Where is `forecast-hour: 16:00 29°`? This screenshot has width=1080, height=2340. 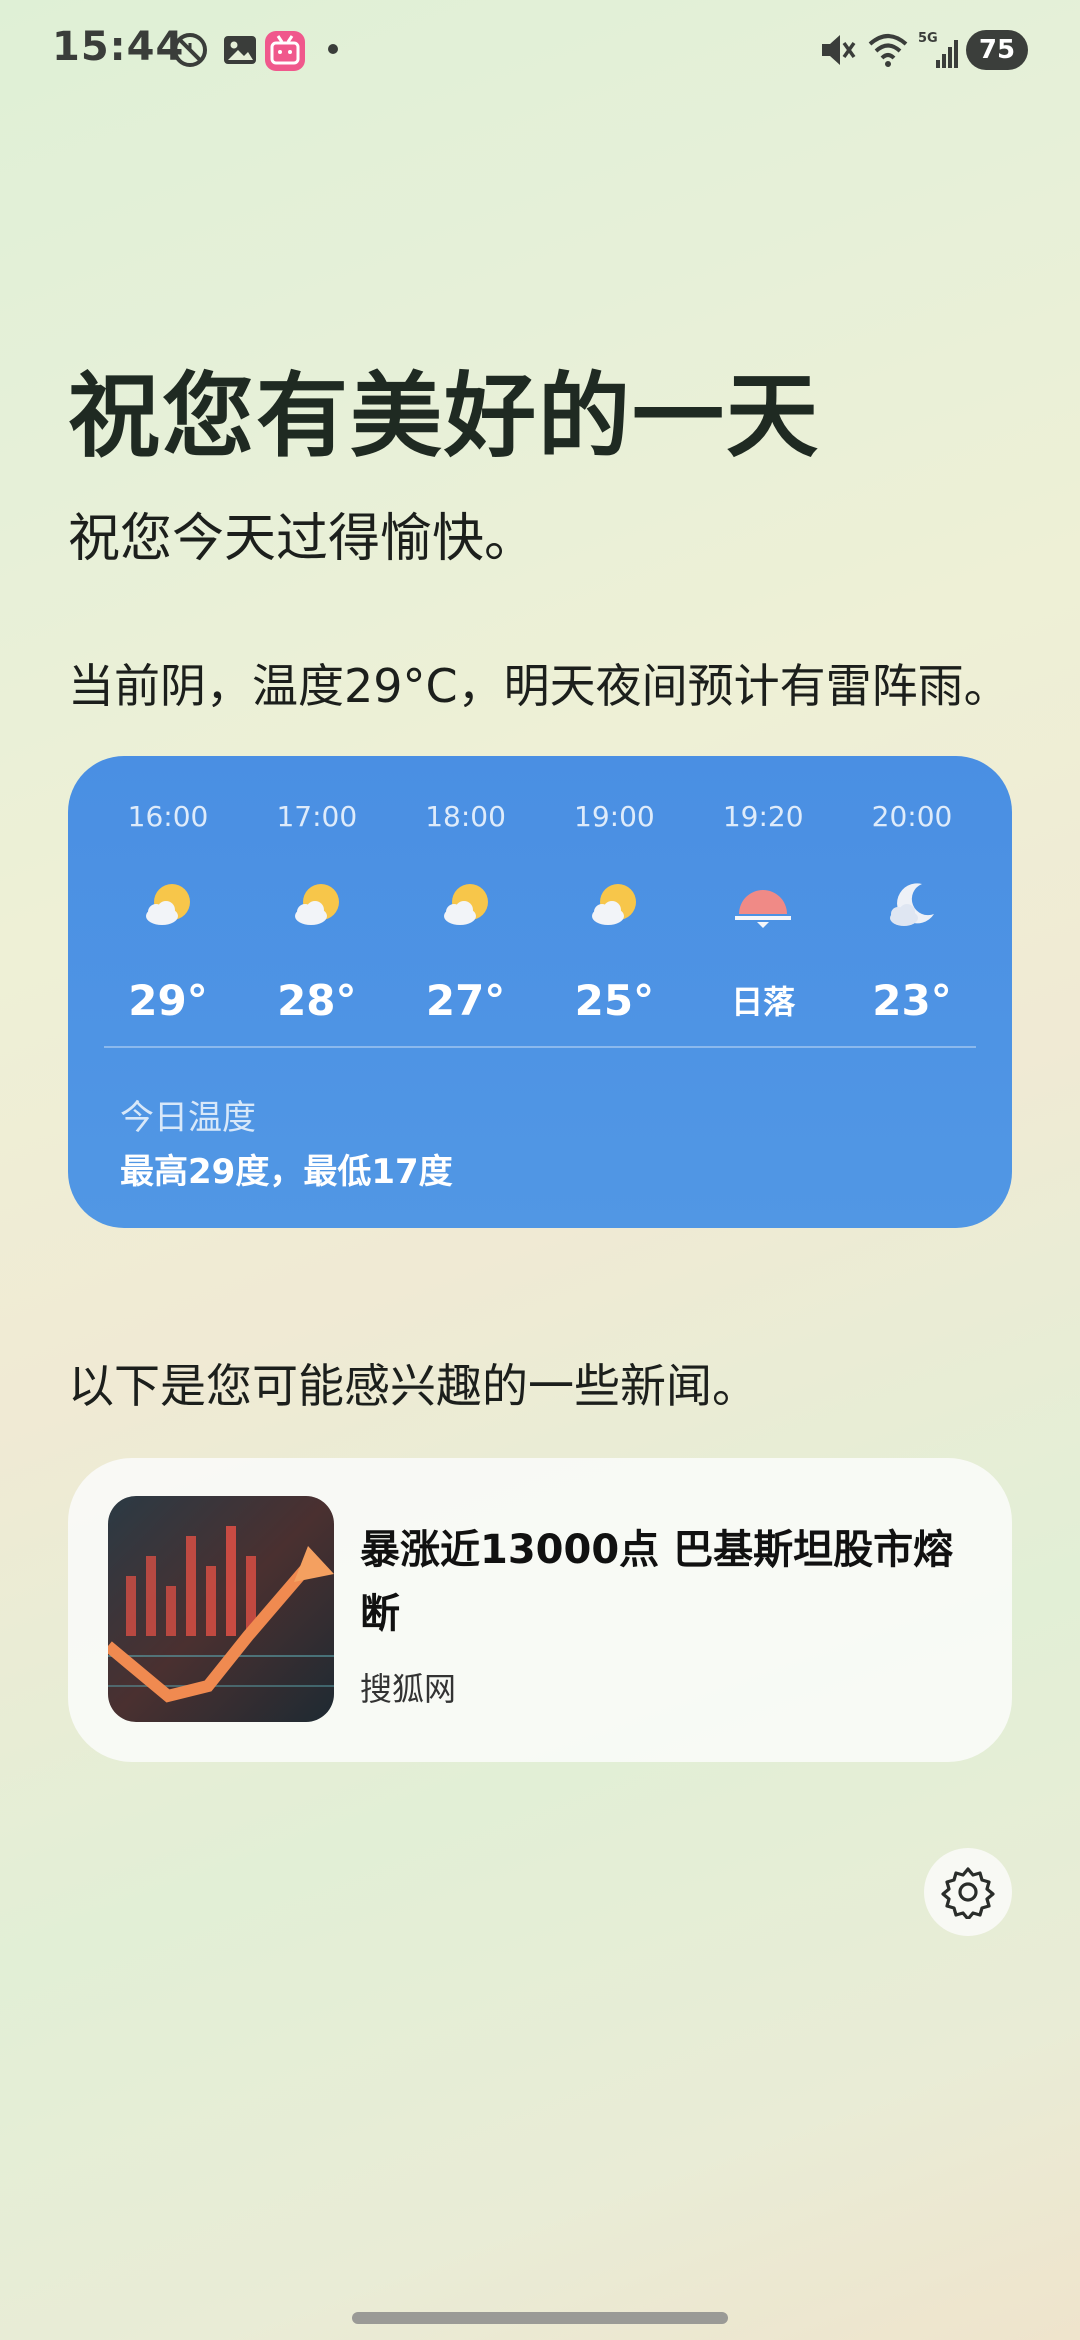
forecast-hour: 16:00 29° is located at coordinates (168, 914).